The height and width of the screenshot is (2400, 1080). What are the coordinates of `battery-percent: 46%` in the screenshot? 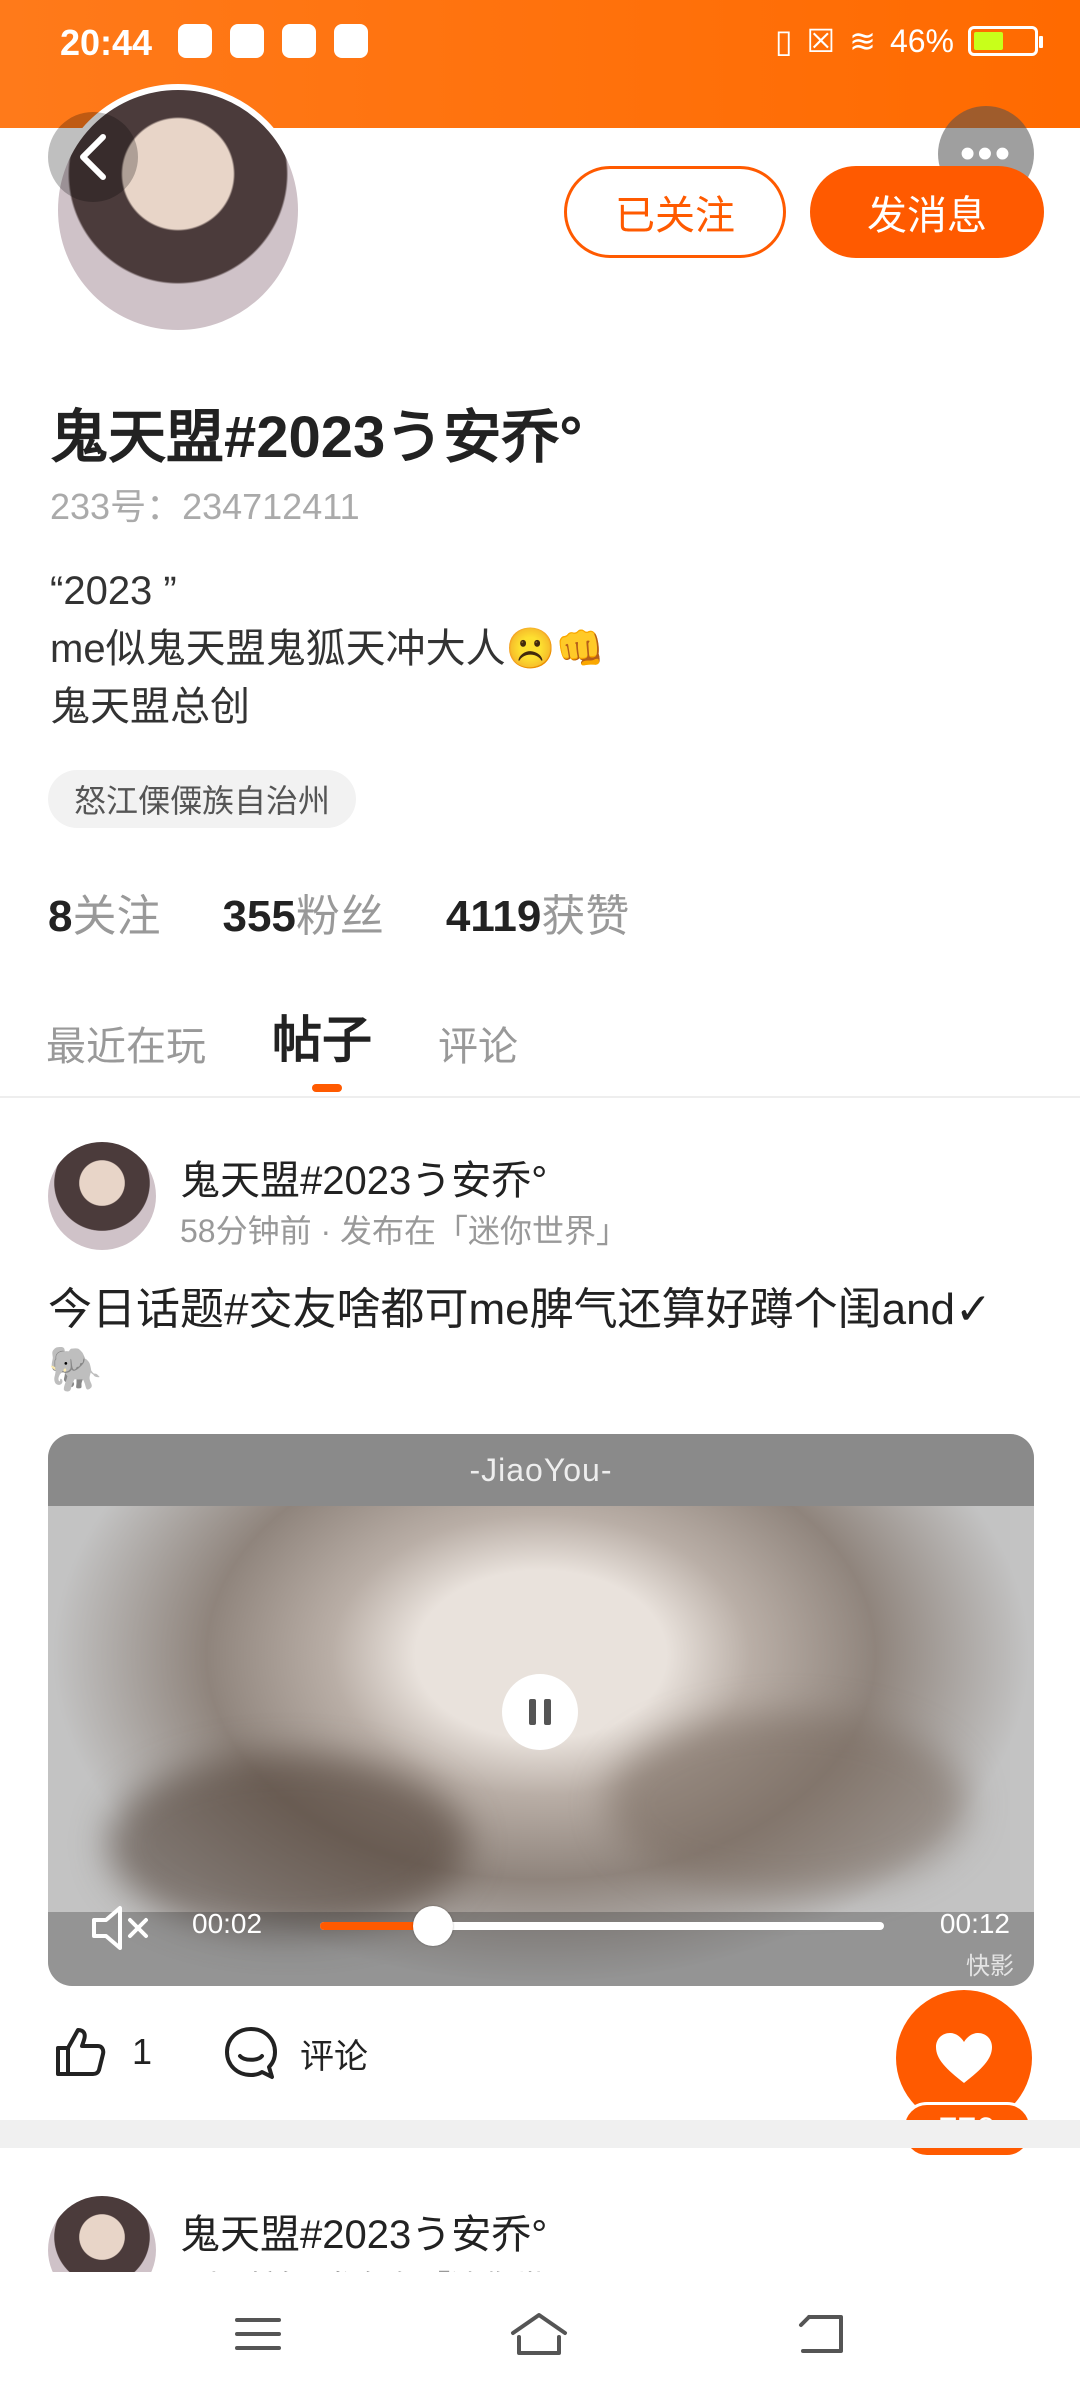 It's located at (921, 40).